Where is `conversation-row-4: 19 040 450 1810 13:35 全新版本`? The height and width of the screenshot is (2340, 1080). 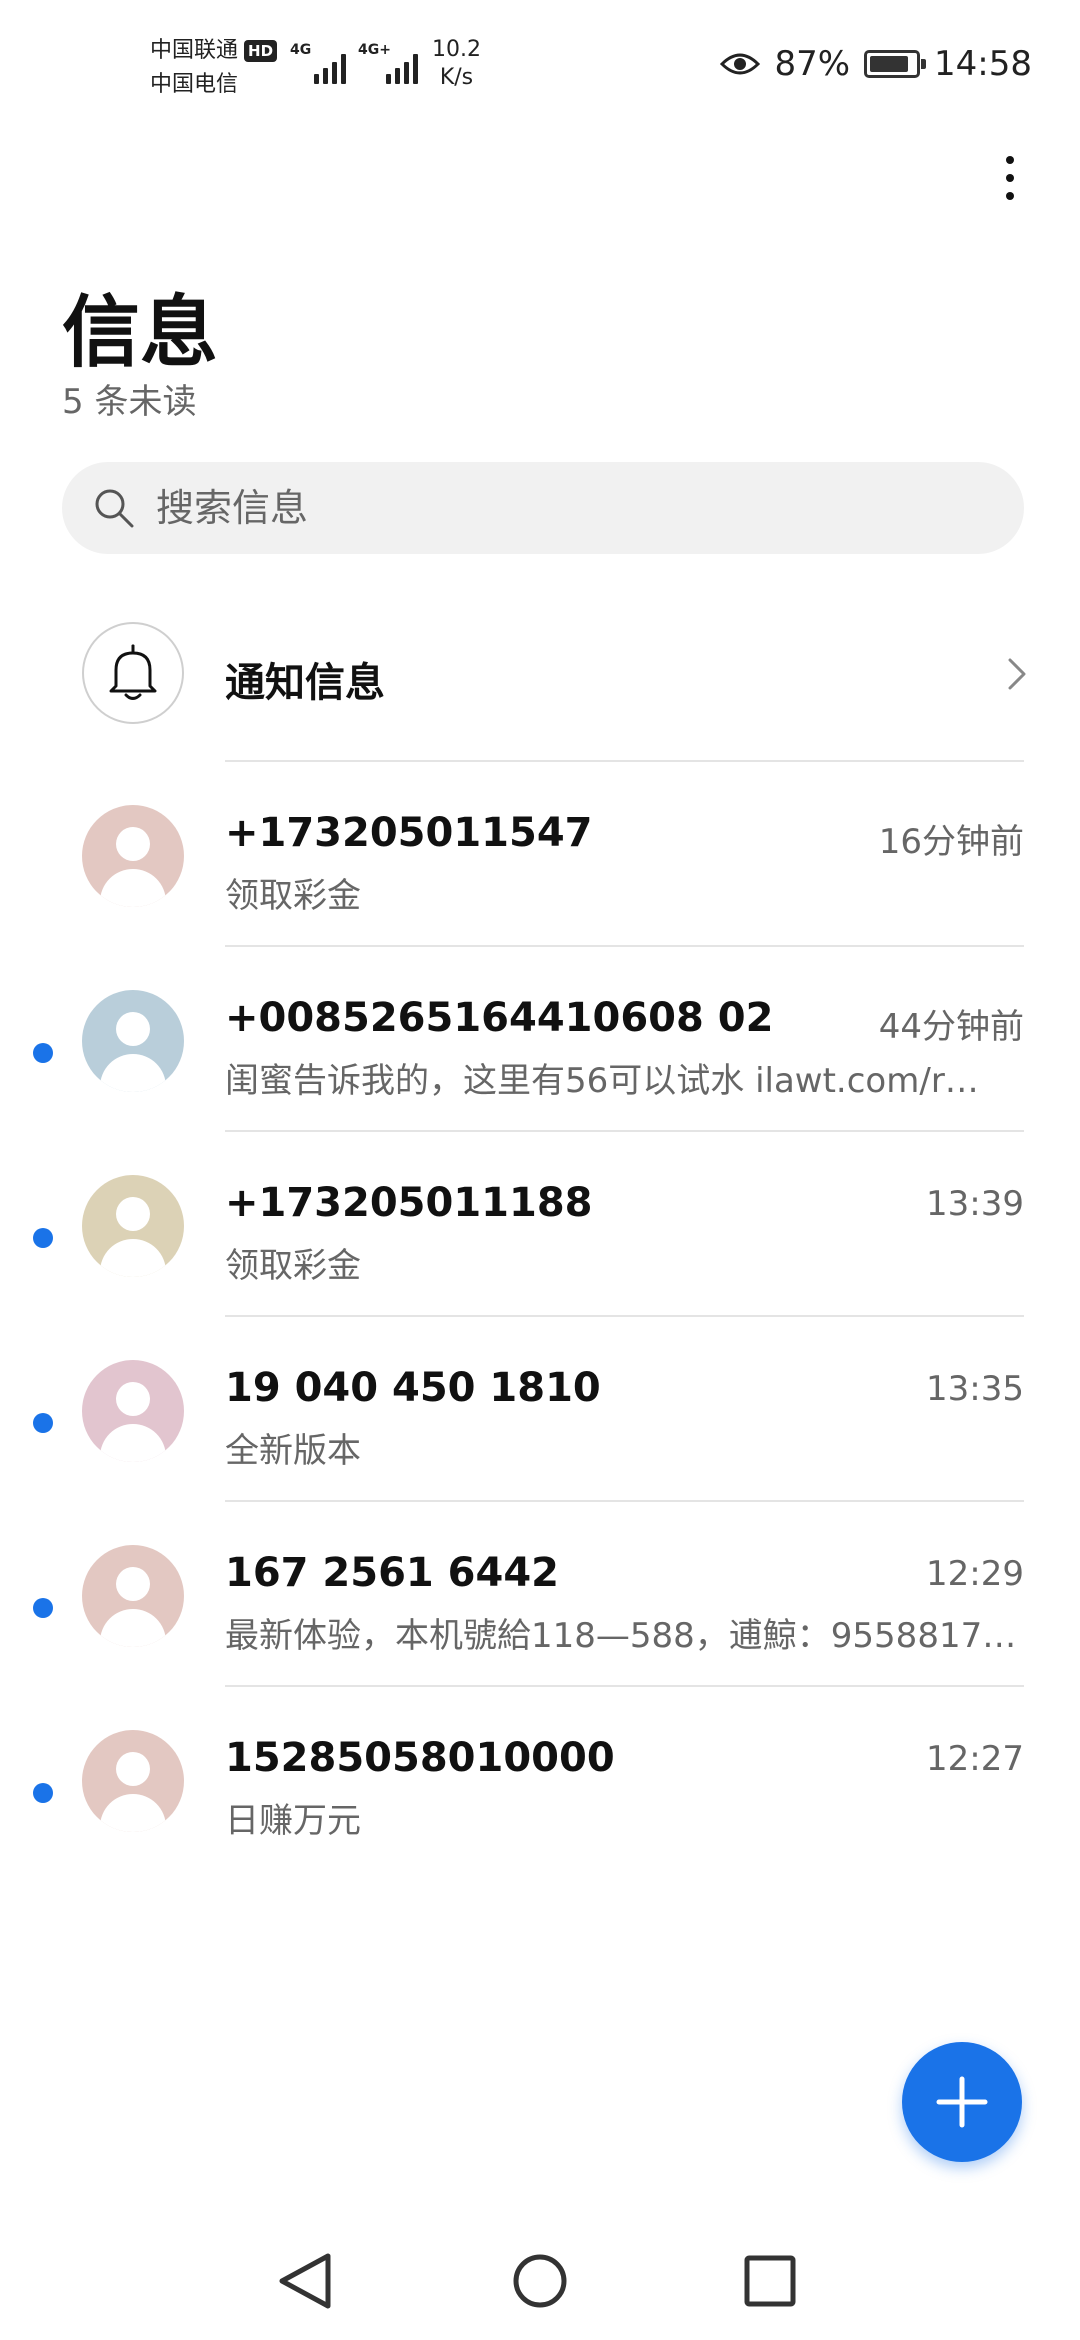
conversation-row-4: 19 040 450 1810 13:35 全新版本 is located at coordinates (540, 1407).